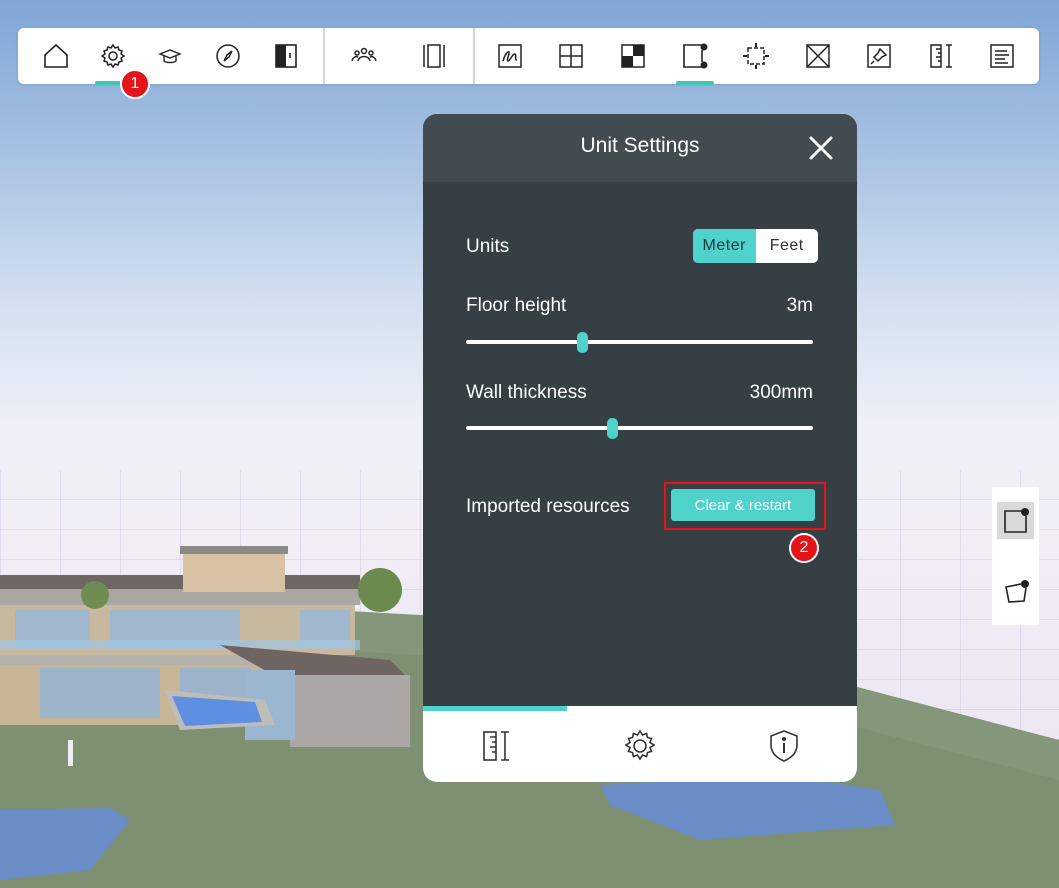 This screenshot has height=888, width=1059. I want to click on wall-thickness-value: 300mm, so click(781, 392).